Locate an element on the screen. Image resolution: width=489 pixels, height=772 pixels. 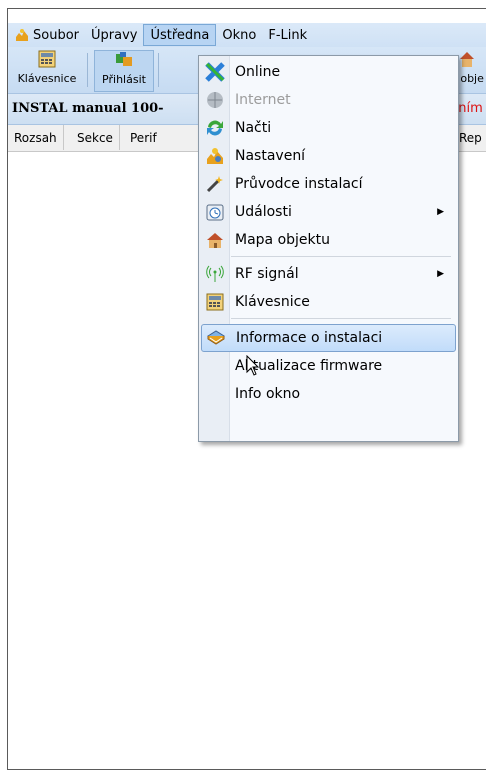
wizard-icon is located at coordinates (215, 184).